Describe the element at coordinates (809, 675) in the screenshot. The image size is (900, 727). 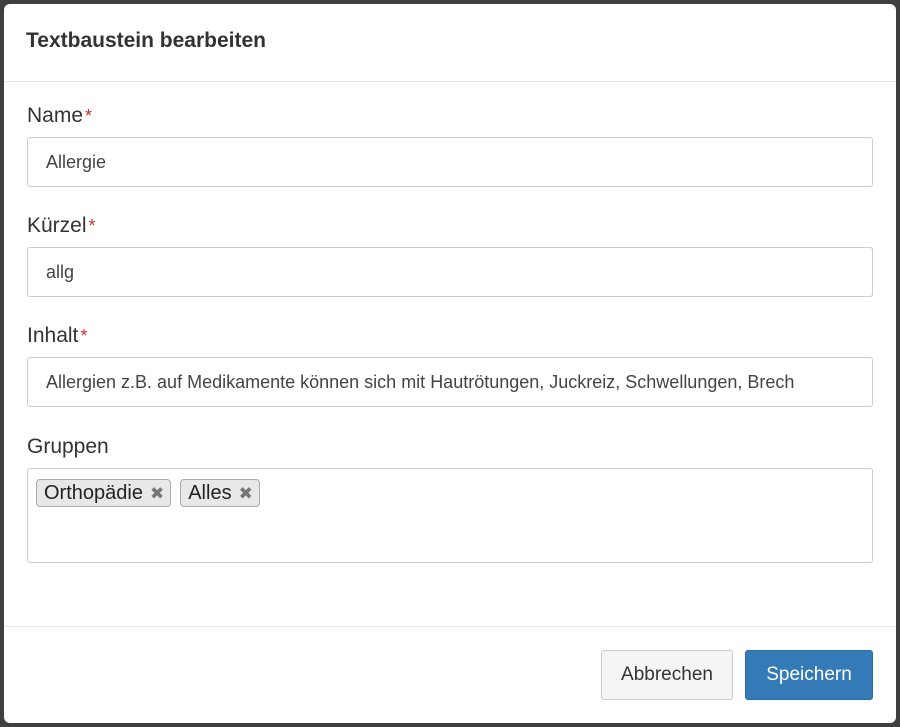
I see `save-button: Speichern` at that location.